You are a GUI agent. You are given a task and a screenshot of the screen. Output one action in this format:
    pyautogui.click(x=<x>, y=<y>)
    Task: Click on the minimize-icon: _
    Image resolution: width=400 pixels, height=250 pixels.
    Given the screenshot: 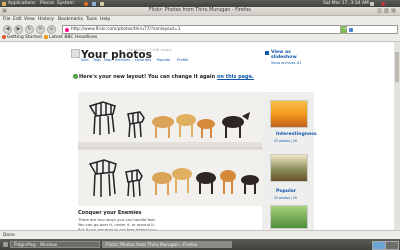 What is the action you would take?
    pyautogui.click(x=379, y=10)
    